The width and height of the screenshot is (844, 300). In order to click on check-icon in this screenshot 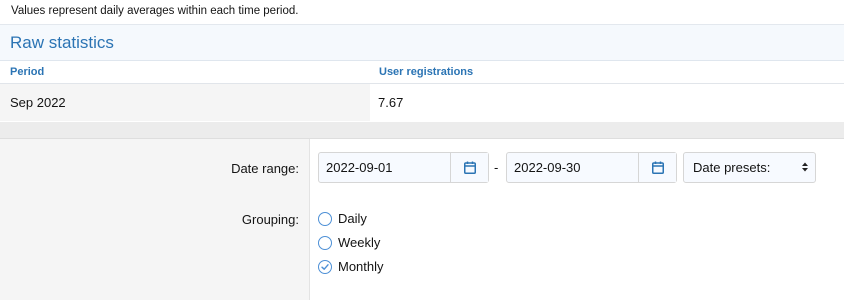, I will do `click(325, 267)`.